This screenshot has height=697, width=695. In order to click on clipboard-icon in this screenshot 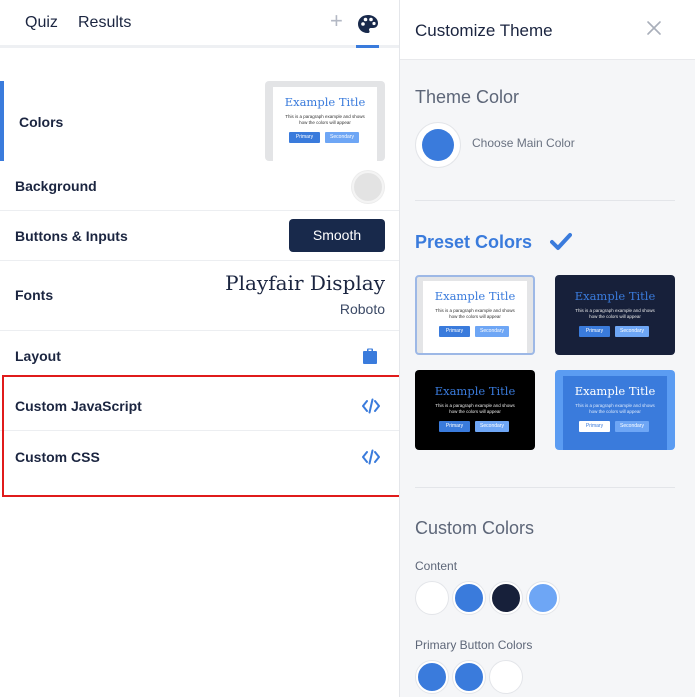, I will do `click(370, 356)`.